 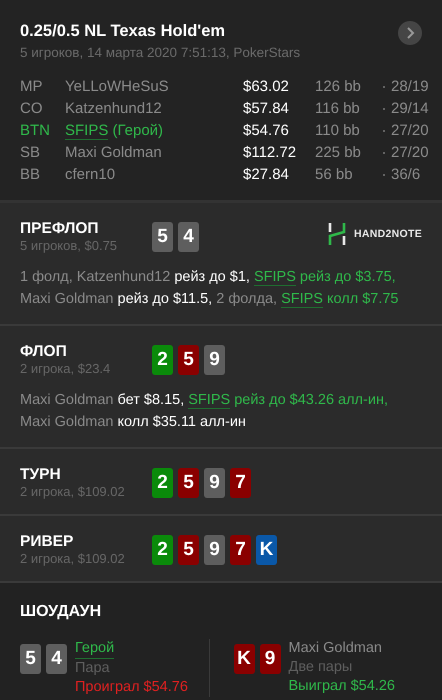 What do you see at coordinates (338, 87) in the screenshot?
I see `stack-bb: 126 bb` at bounding box center [338, 87].